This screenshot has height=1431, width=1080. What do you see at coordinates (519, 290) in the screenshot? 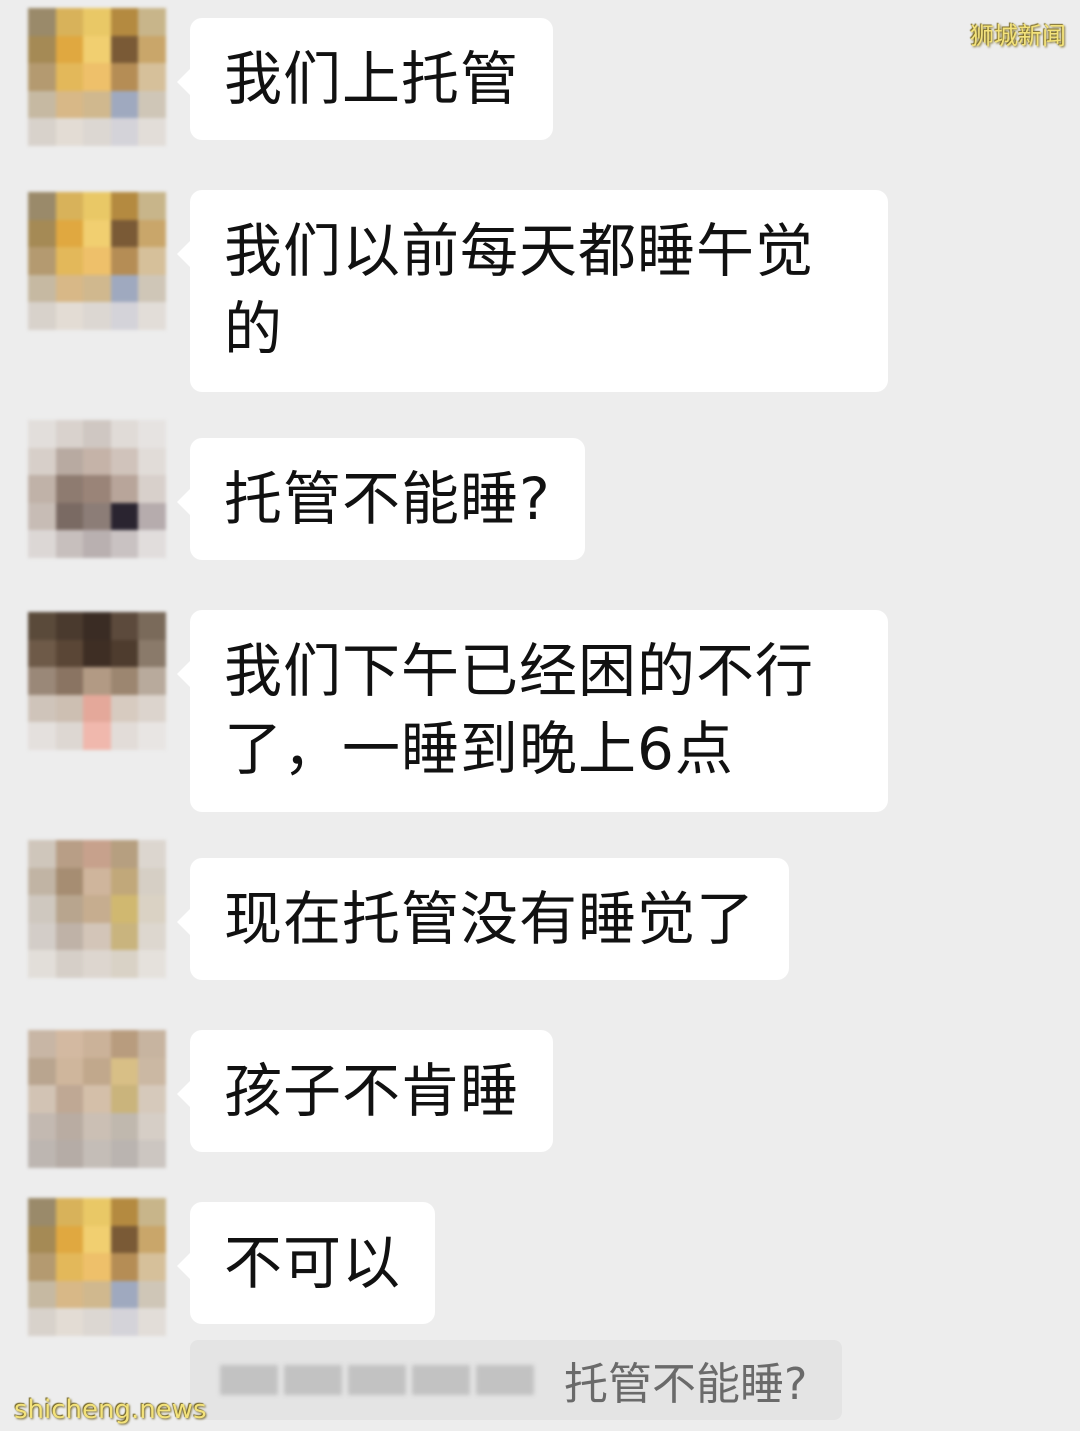
I see `message-text: 我们以前每天都睡午觉的` at bounding box center [519, 290].